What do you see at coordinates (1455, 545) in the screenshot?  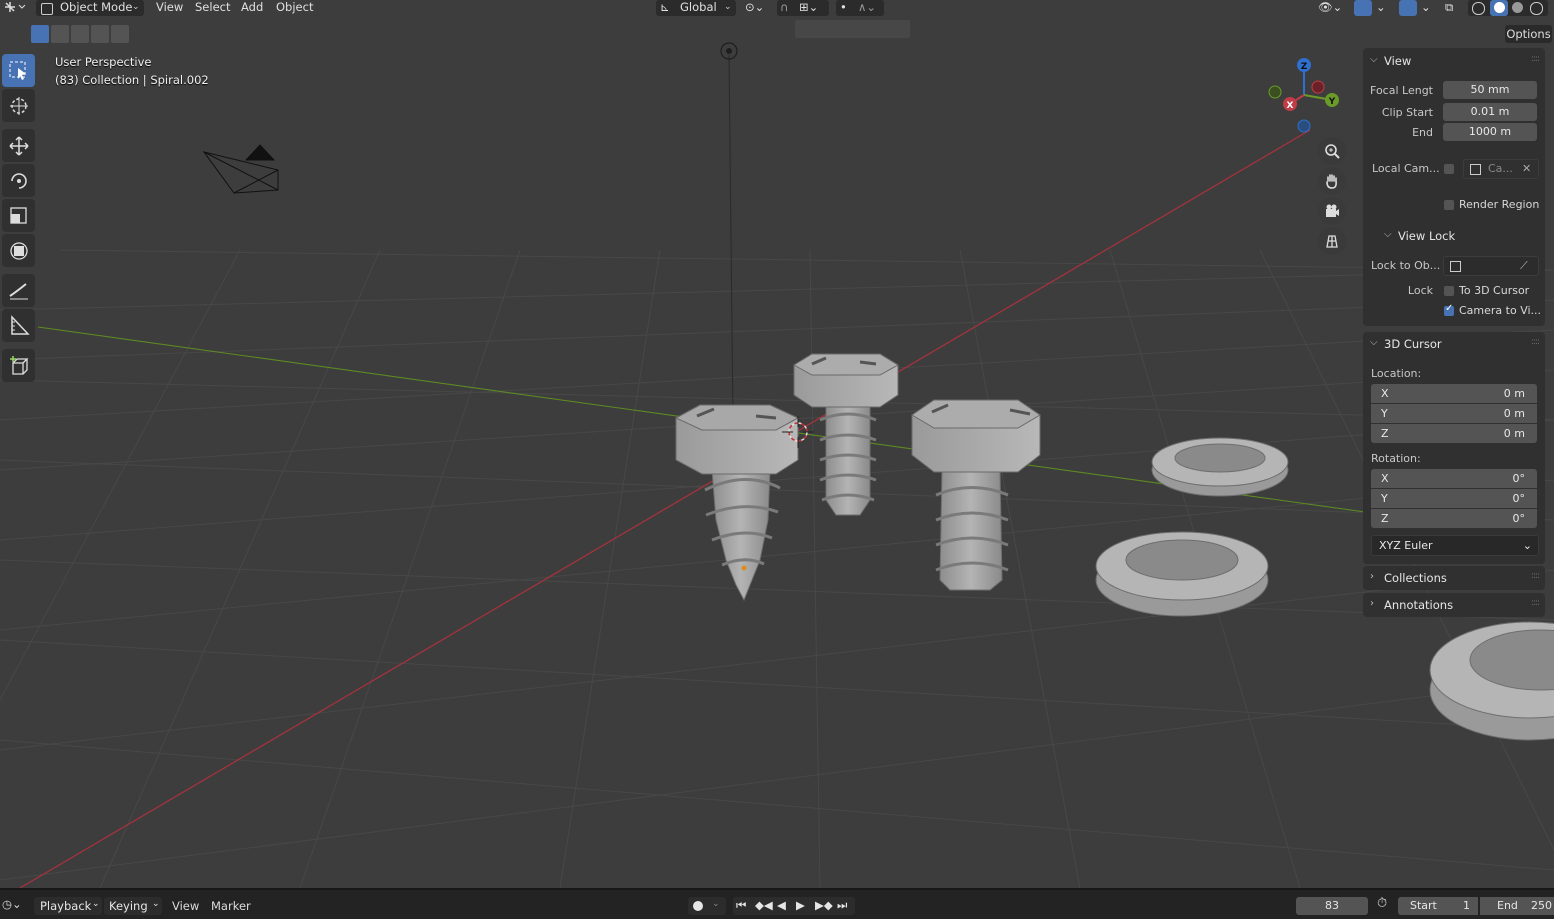 I see `rotation-mode-dropdown: XYZ Euler ⌄` at bounding box center [1455, 545].